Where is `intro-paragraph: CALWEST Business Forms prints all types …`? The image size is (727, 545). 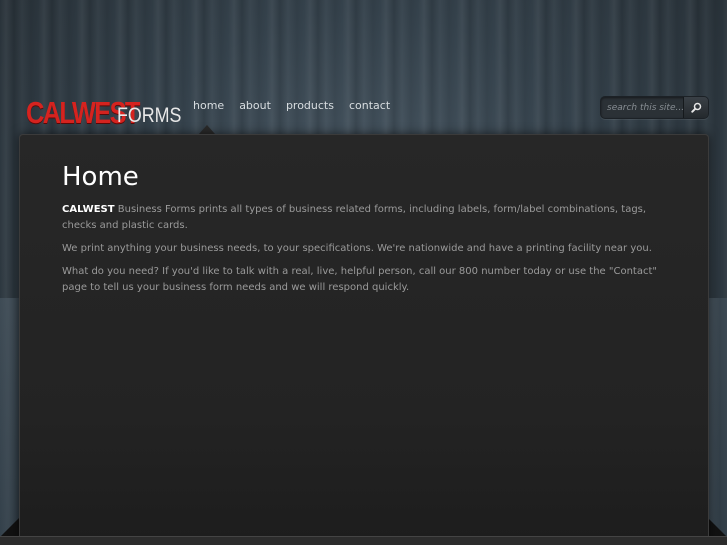
intro-paragraph: CALWEST Business Forms prints all types … is located at coordinates (362, 218).